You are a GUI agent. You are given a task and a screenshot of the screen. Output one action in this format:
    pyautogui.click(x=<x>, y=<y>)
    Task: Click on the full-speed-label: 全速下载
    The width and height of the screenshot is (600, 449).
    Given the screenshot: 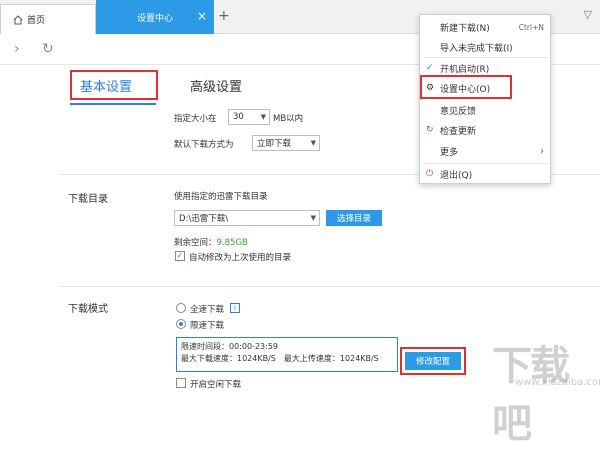 What is the action you would take?
    pyautogui.click(x=207, y=310)
    